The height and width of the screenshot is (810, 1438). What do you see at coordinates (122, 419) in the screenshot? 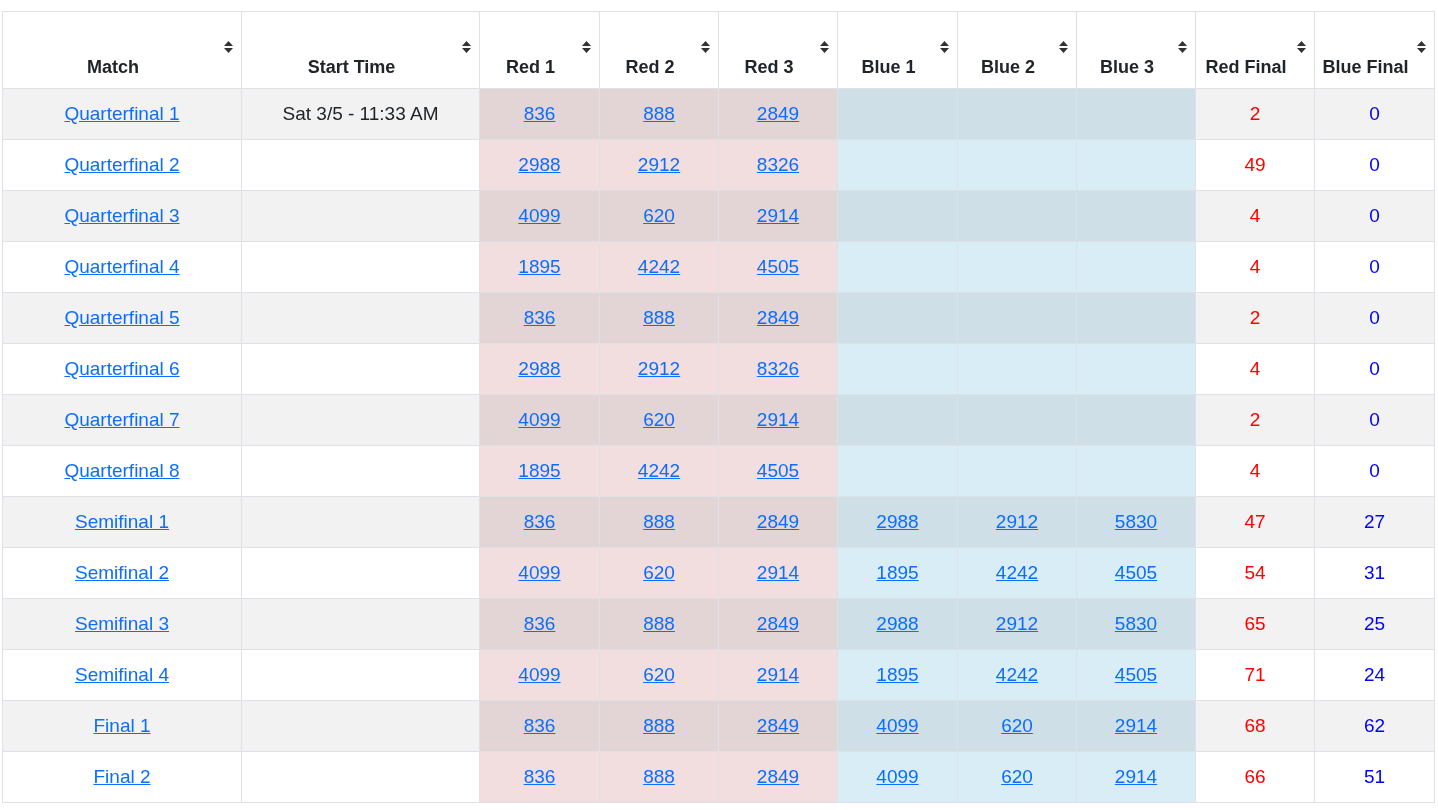
I see `match-link: Quarterfinal 7` at bounding box center [122, 419].